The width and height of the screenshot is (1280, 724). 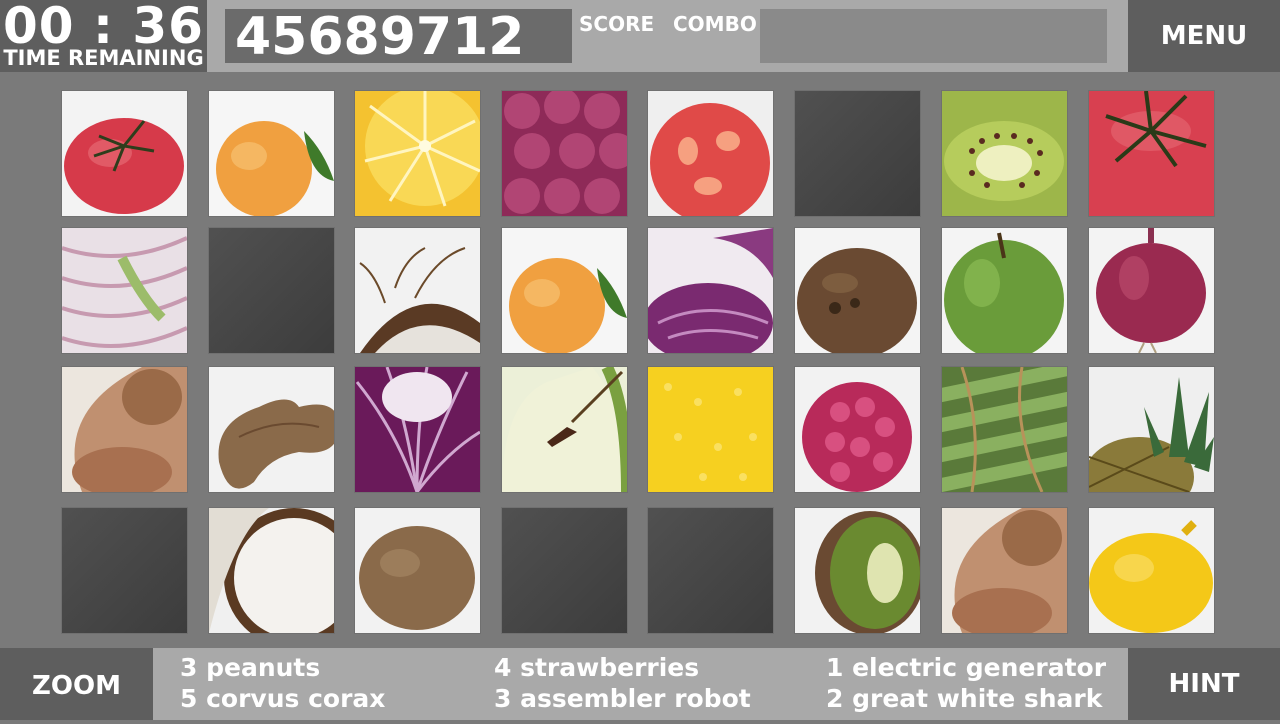 I want to click on tile-red-cabbage-slice, so click(x=417, y=429).